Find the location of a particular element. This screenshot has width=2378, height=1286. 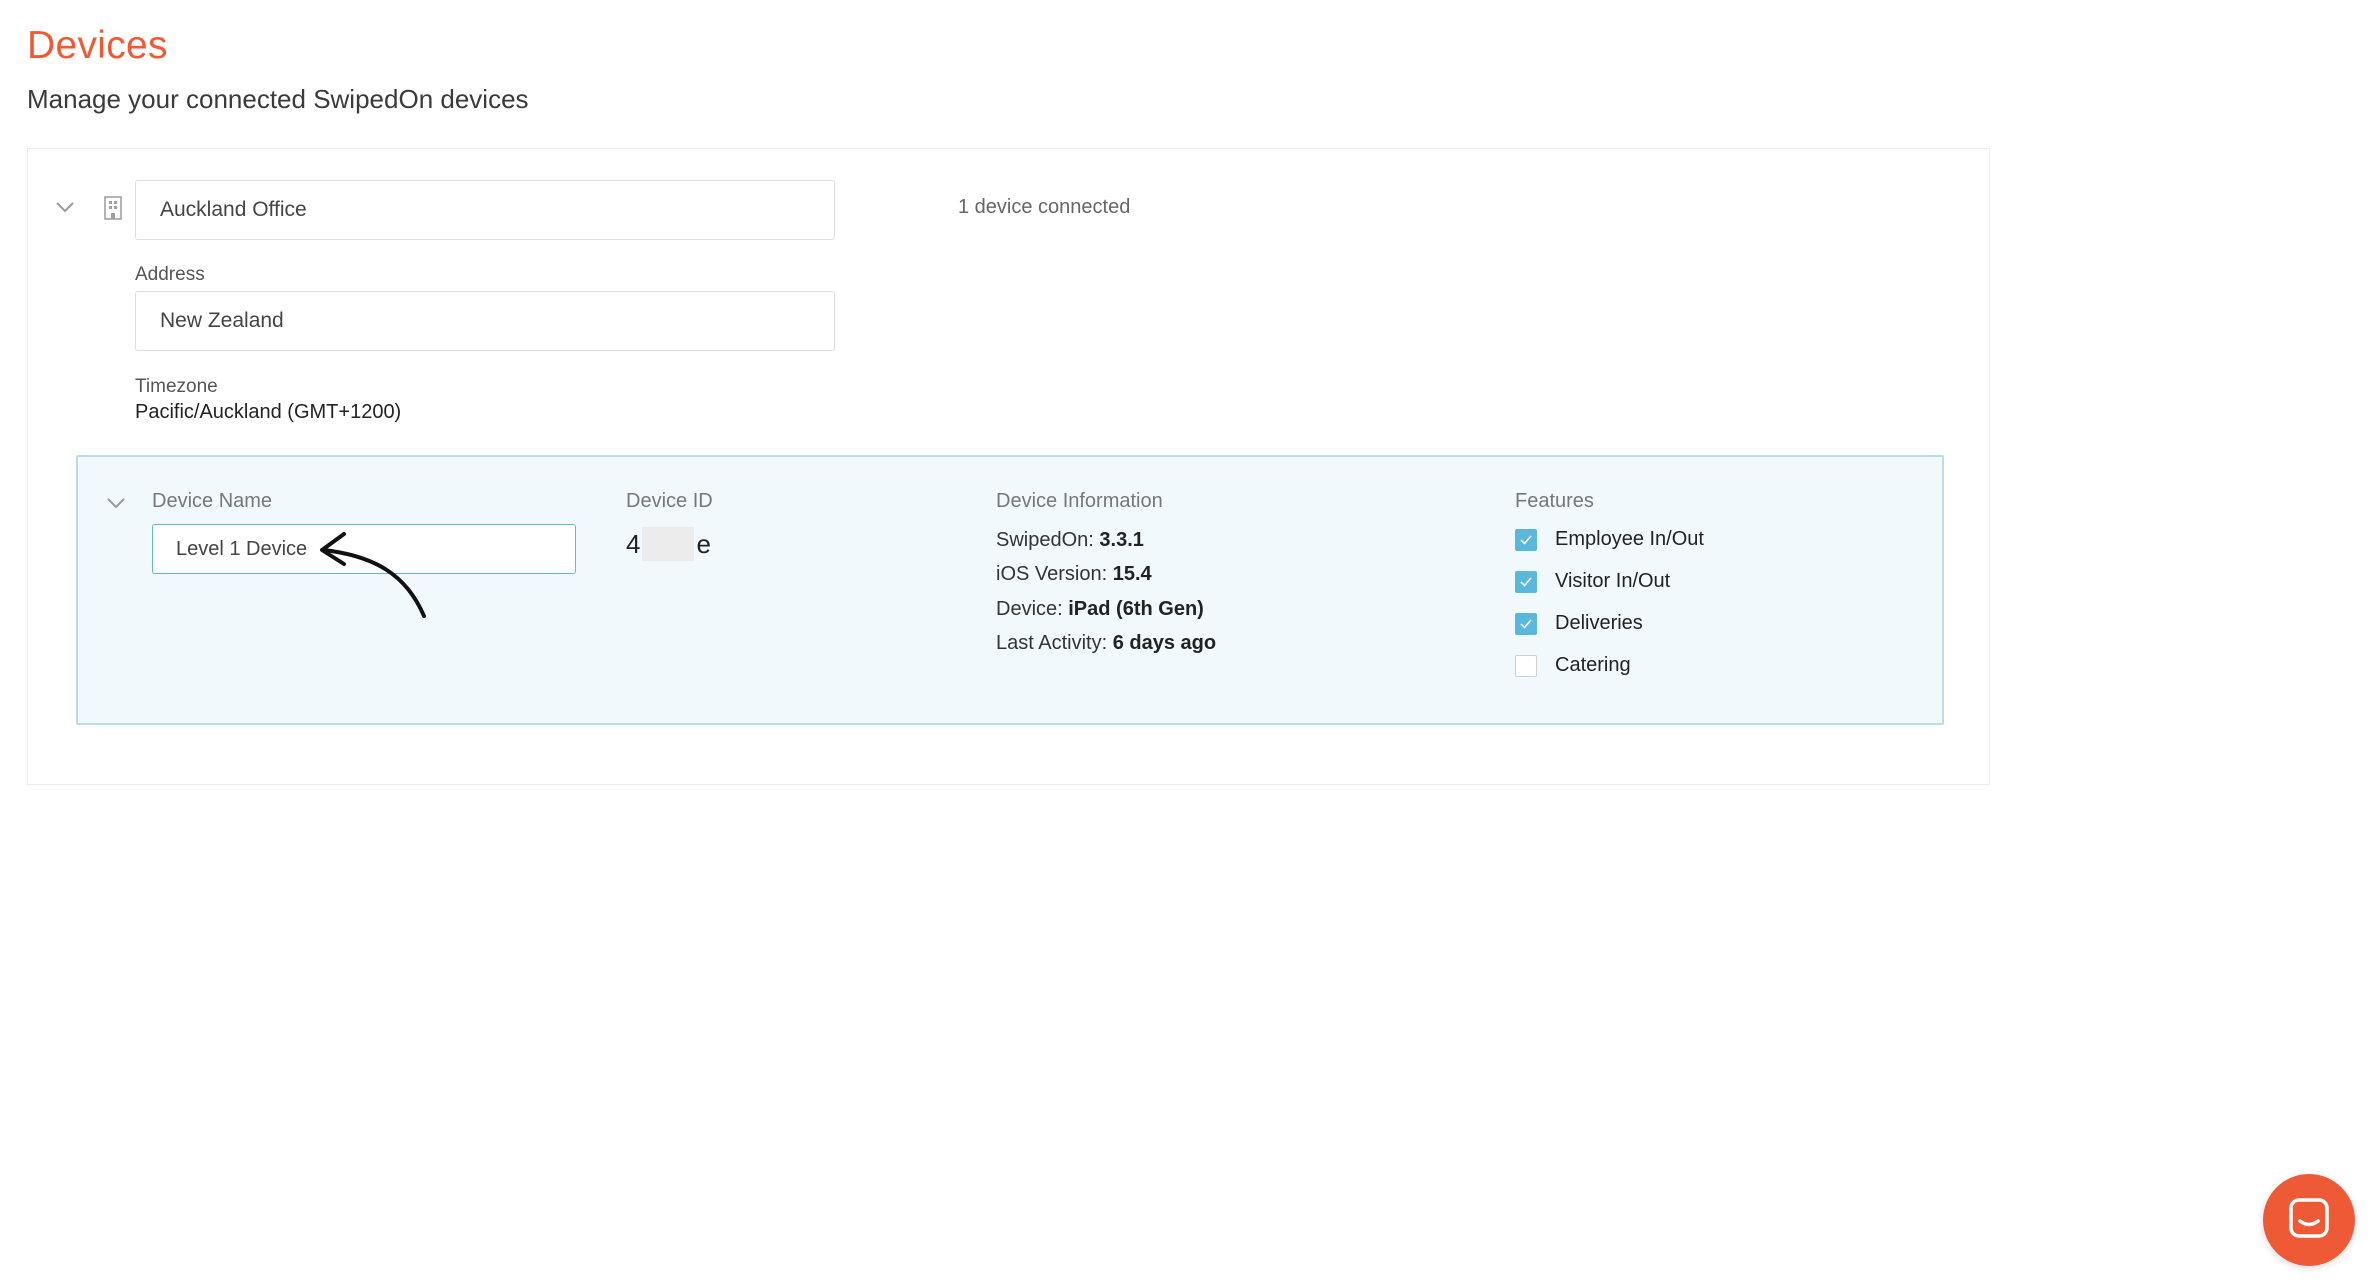

info-label: iOS Version: is located at coordinates (1054, 574).